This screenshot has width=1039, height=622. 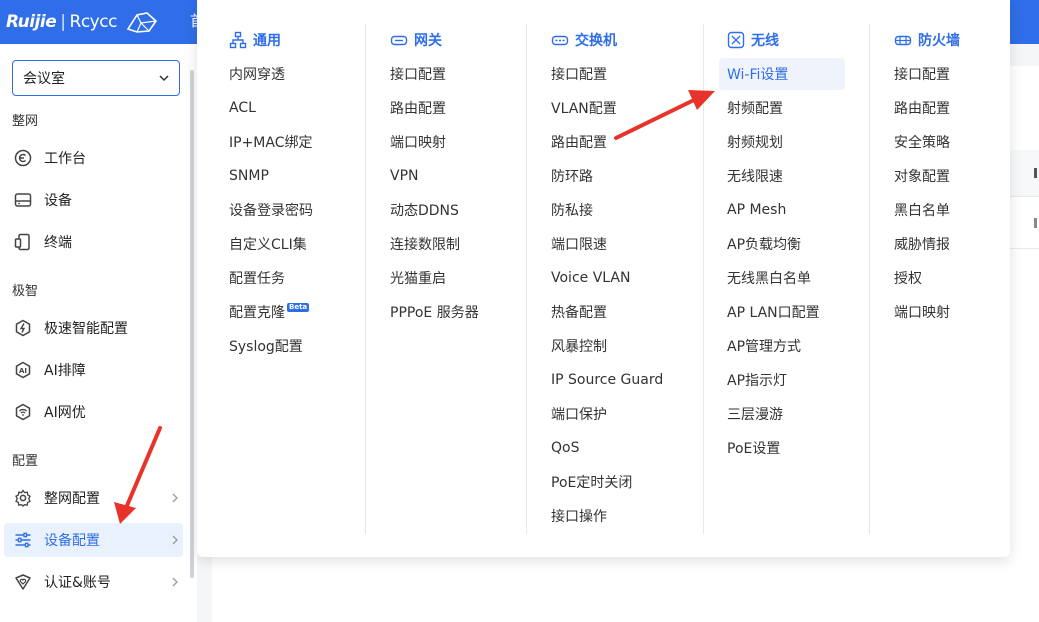 I want to click on menu-item-port-protection: 端口保护, so click(x=614, y=414).